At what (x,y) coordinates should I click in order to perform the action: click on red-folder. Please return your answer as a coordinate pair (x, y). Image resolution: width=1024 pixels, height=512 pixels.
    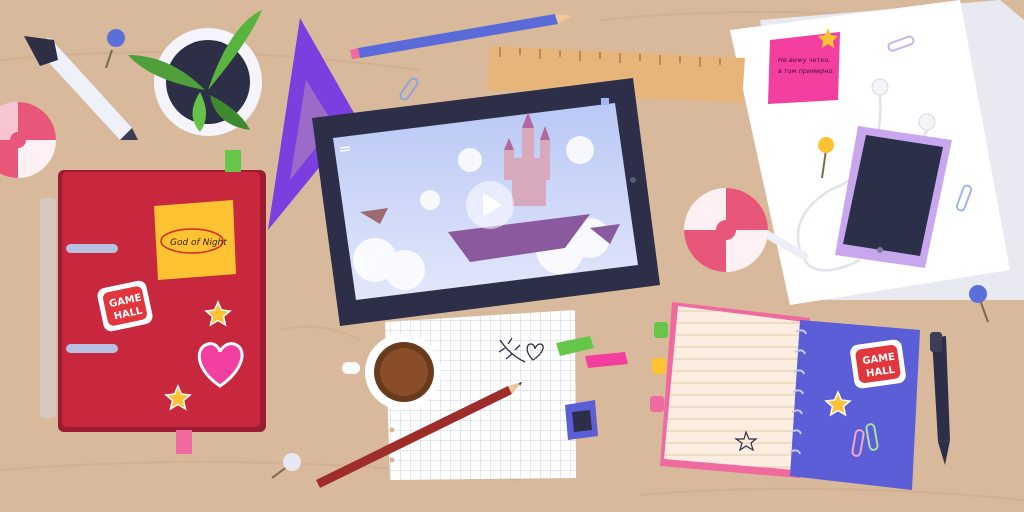
    Looking at the image, I should click on (153, 302).